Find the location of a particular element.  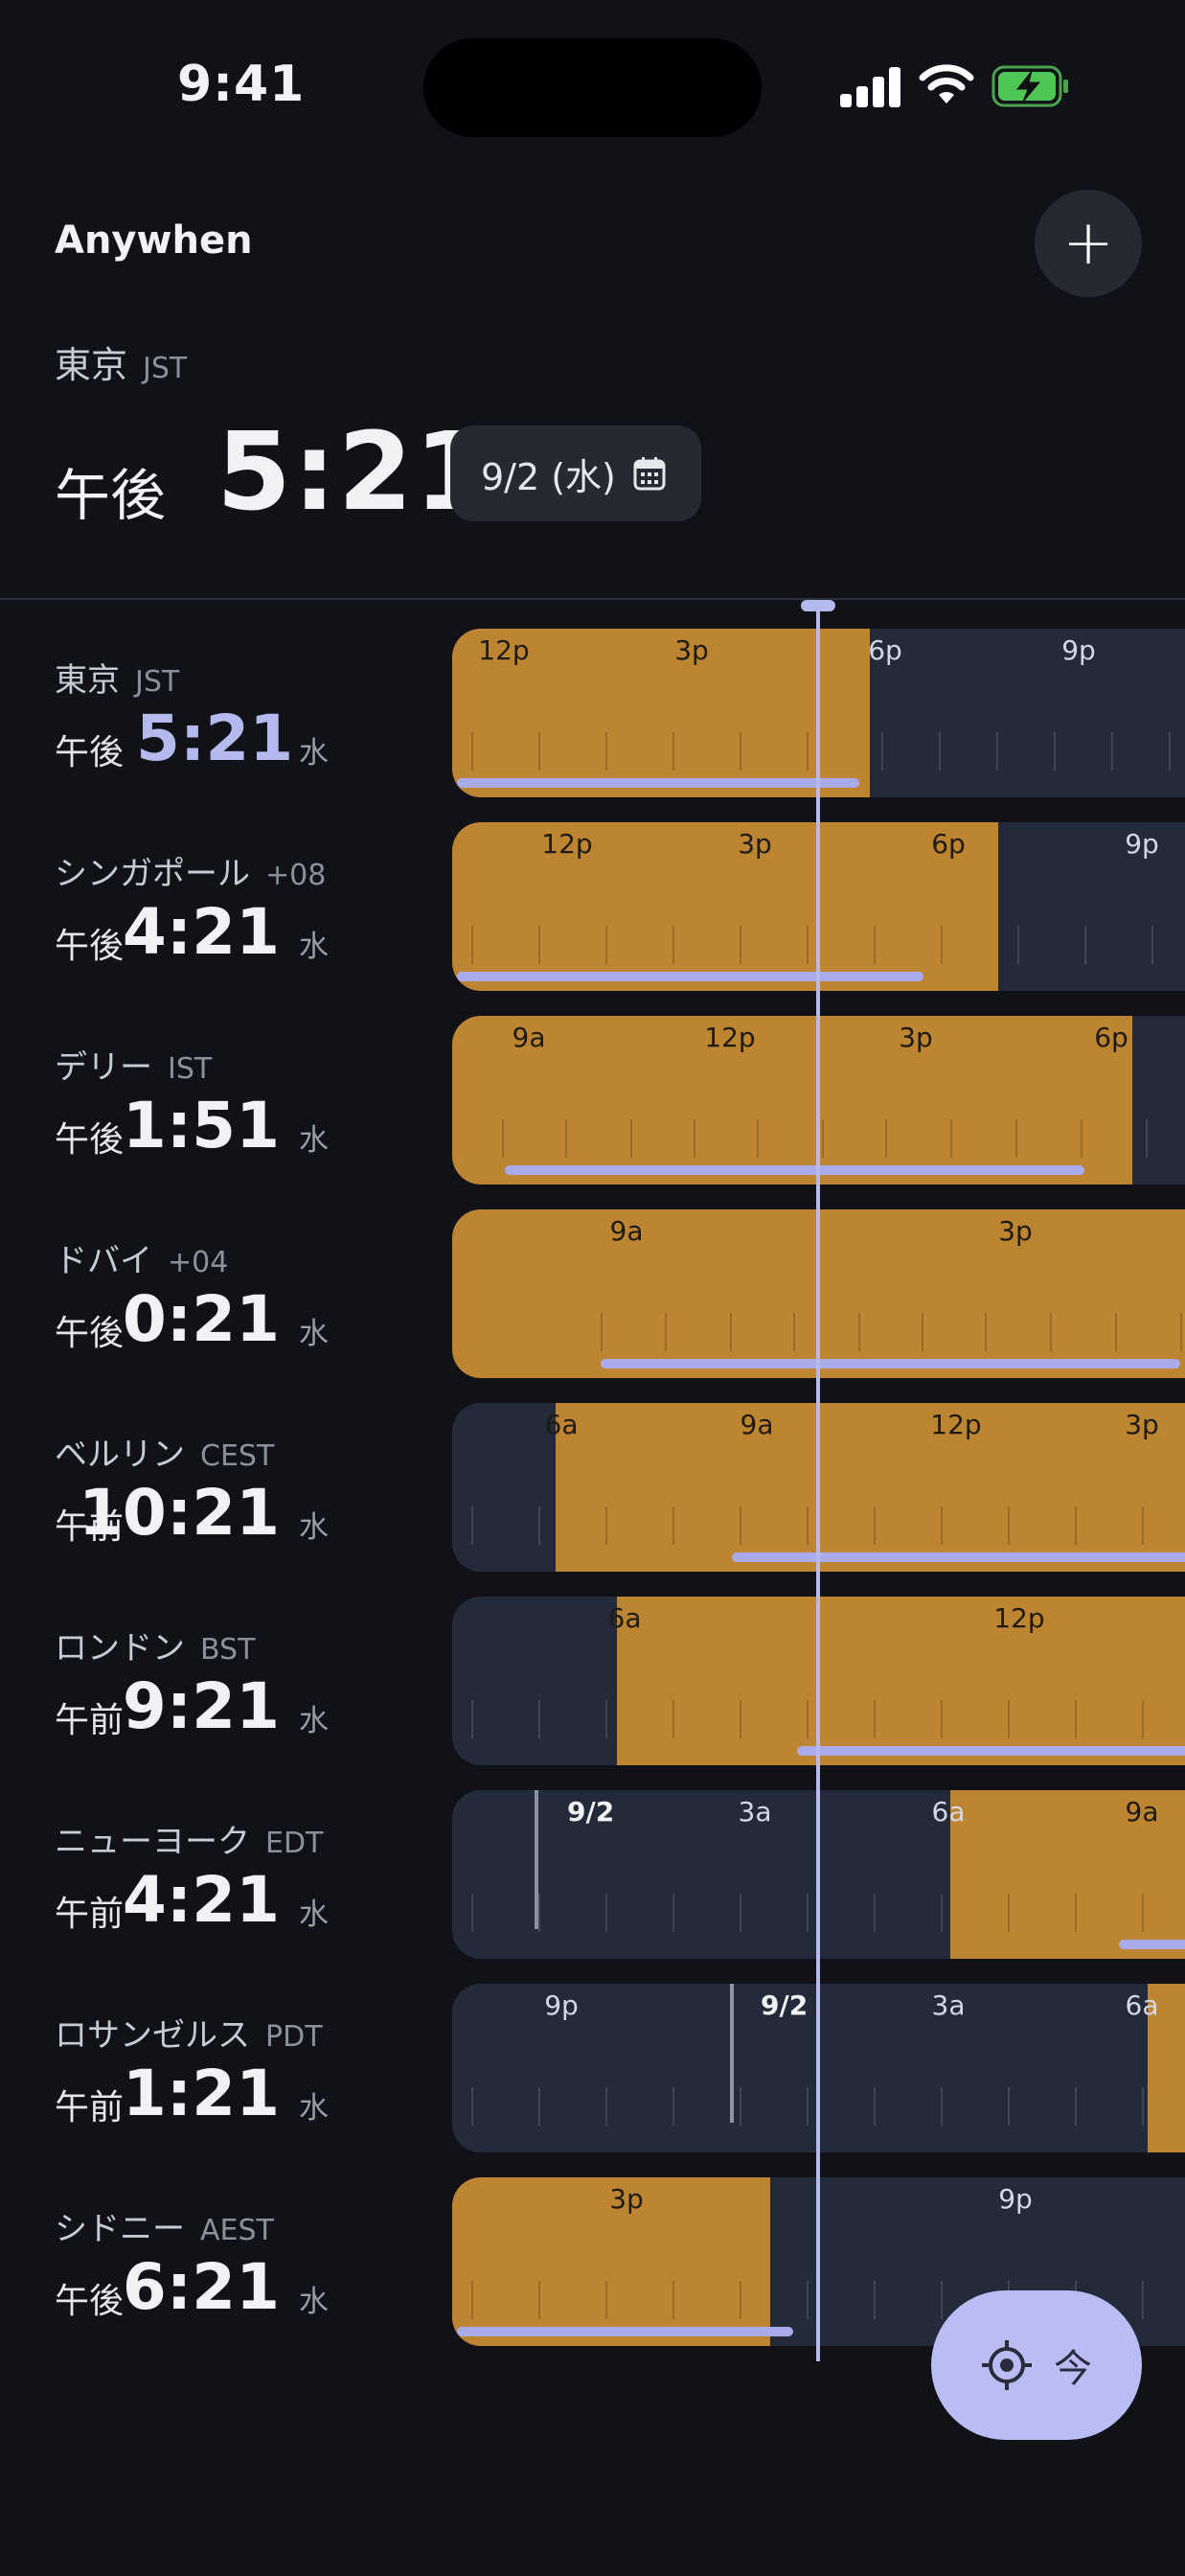

main-ampm: 午後 is located at coordinates (111, 495).